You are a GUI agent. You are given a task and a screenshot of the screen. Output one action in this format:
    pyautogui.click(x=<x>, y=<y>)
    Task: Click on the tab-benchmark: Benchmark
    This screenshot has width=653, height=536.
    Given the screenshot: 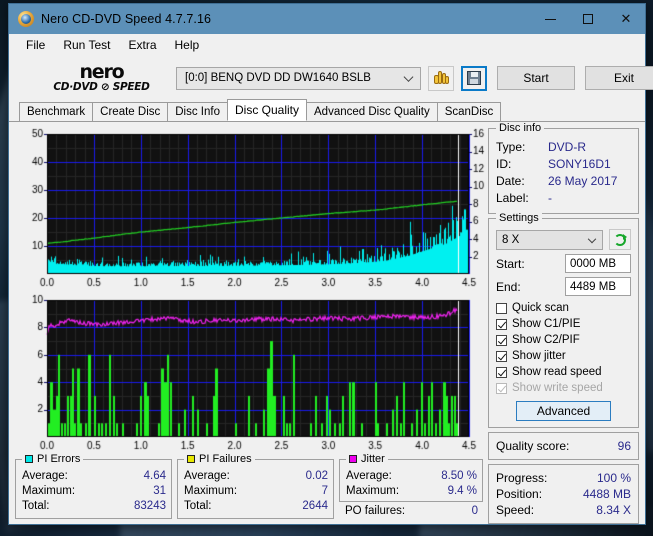 What is the action you would take?
    pyautogui.click(x=56, y=111)
    